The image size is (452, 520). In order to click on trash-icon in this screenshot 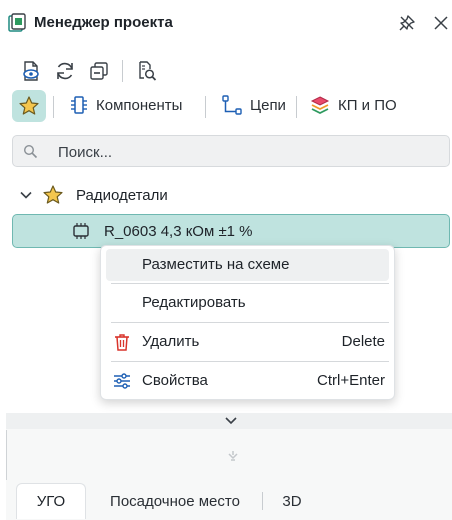, I will do `click(122, 342)`.